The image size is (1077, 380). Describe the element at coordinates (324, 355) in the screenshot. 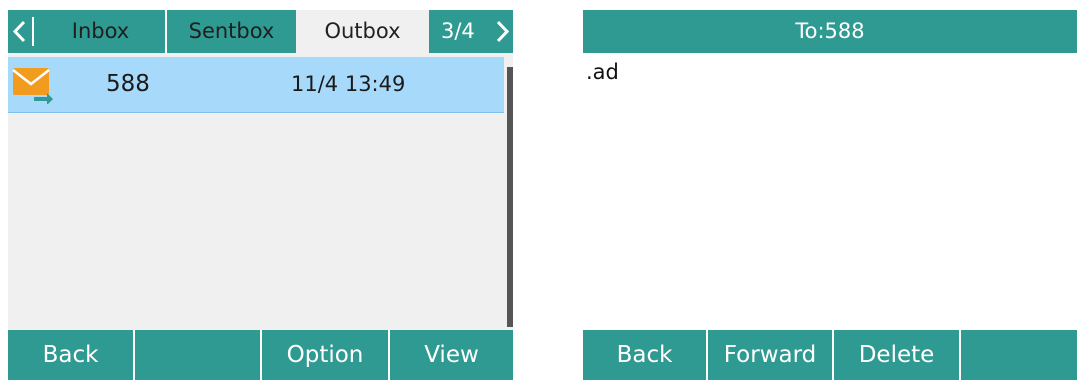

I see `option-softkey: Option` at that location.